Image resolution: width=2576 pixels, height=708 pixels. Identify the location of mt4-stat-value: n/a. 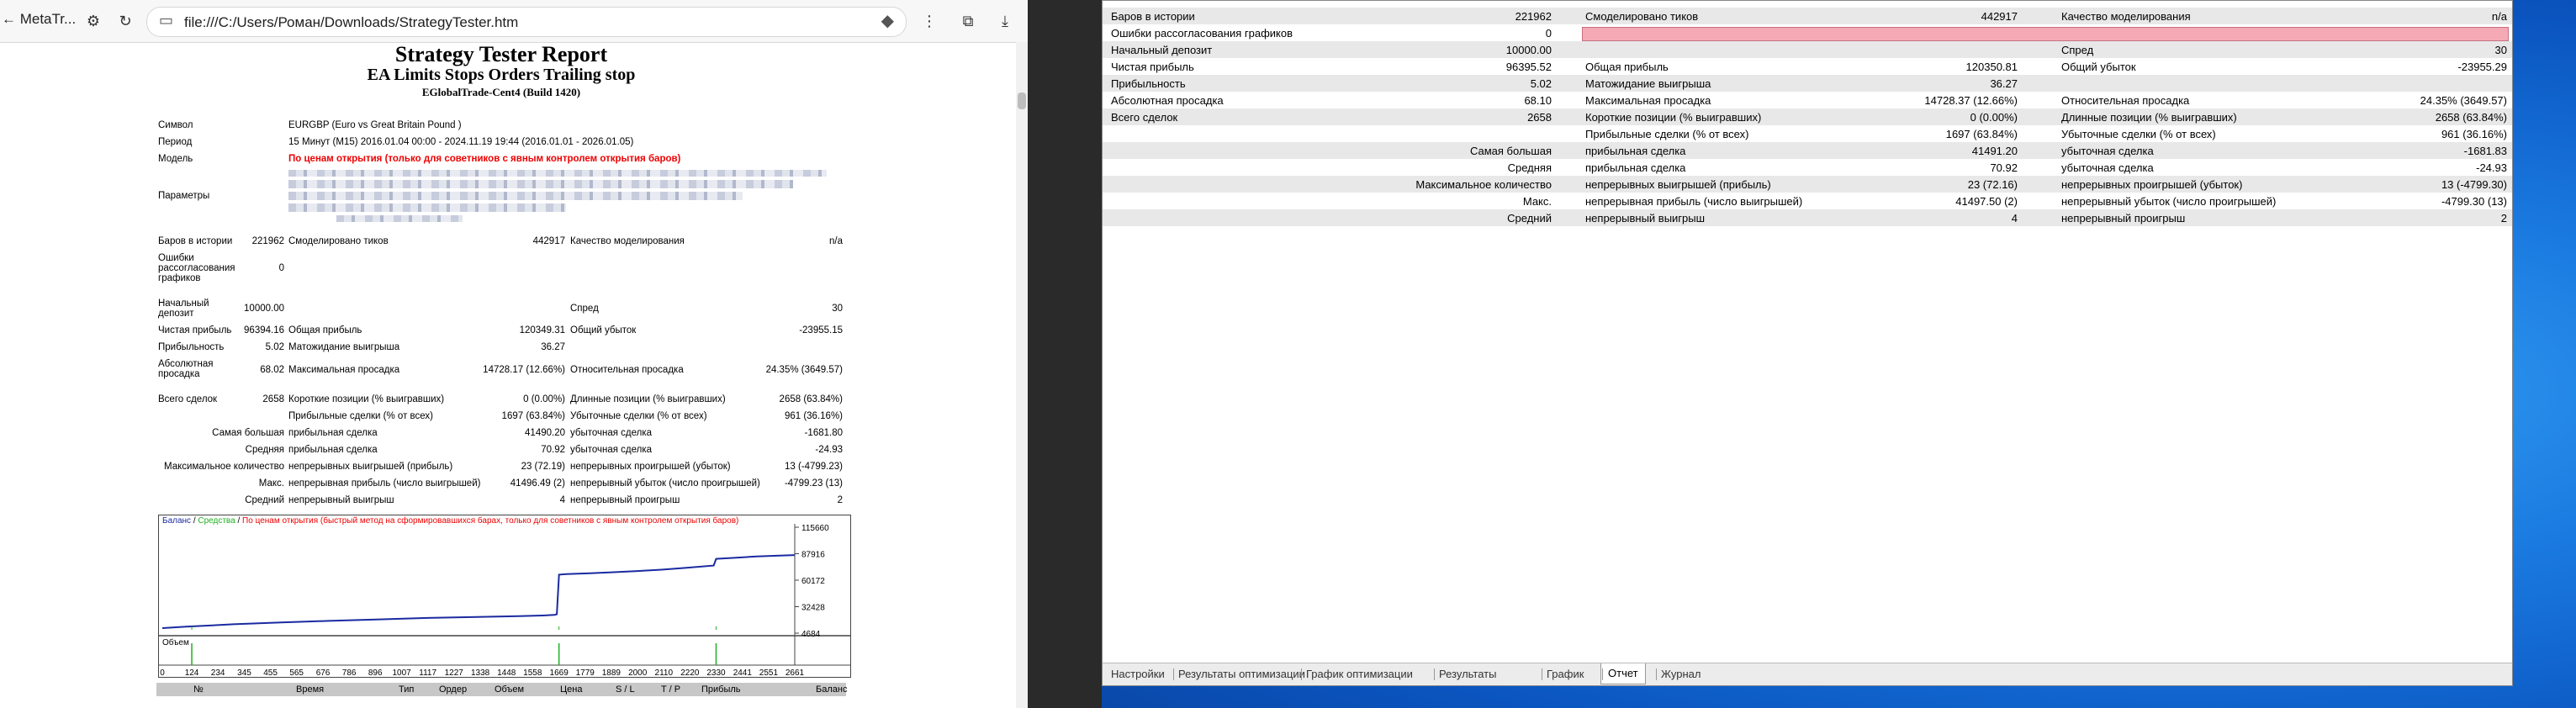
(2499, 16).